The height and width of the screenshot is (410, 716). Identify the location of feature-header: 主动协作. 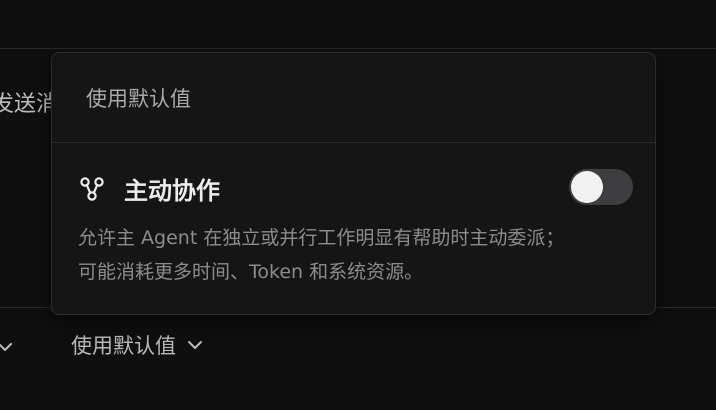
(149, 188).